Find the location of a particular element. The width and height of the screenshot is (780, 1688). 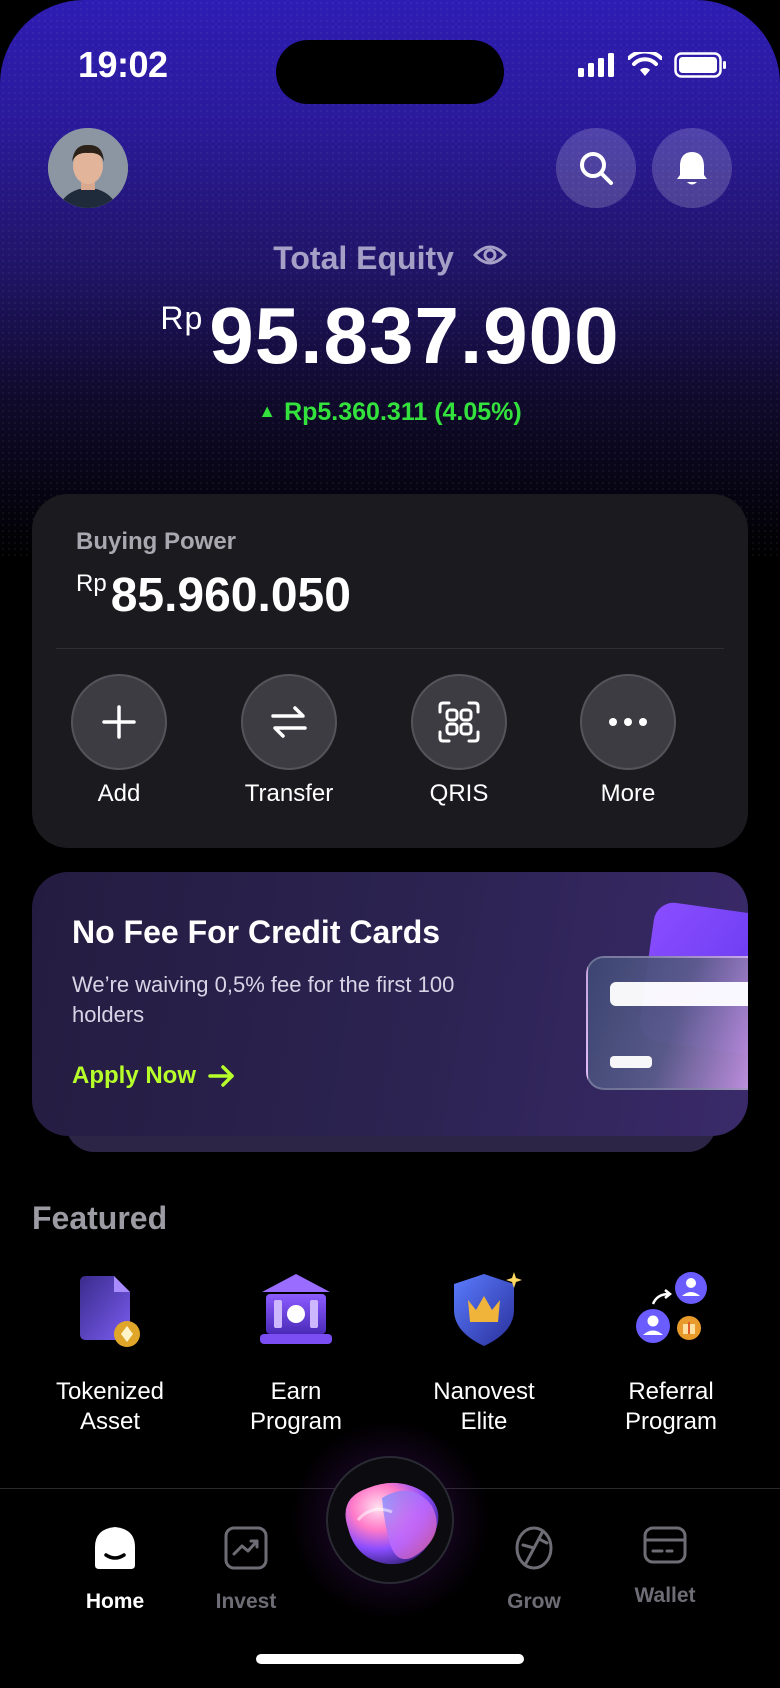

equity-change: ▲ Rp5.360.311 (4.05%) is located at coordinates (390, 412).